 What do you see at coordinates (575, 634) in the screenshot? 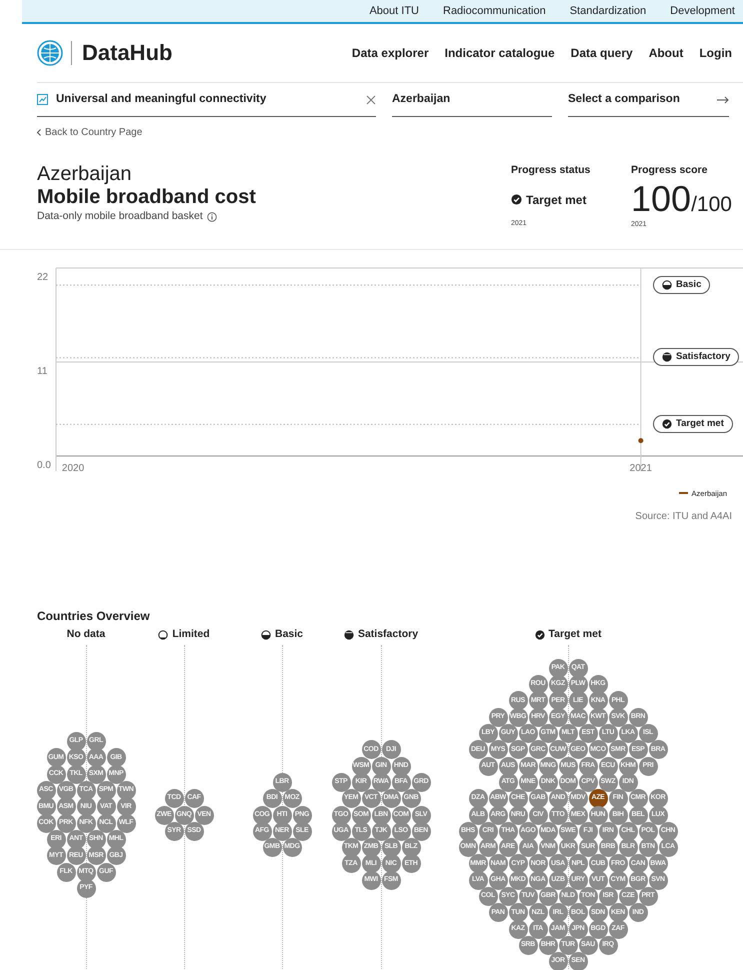
I see `group-label: Target met` at bounding box center [575, 634].